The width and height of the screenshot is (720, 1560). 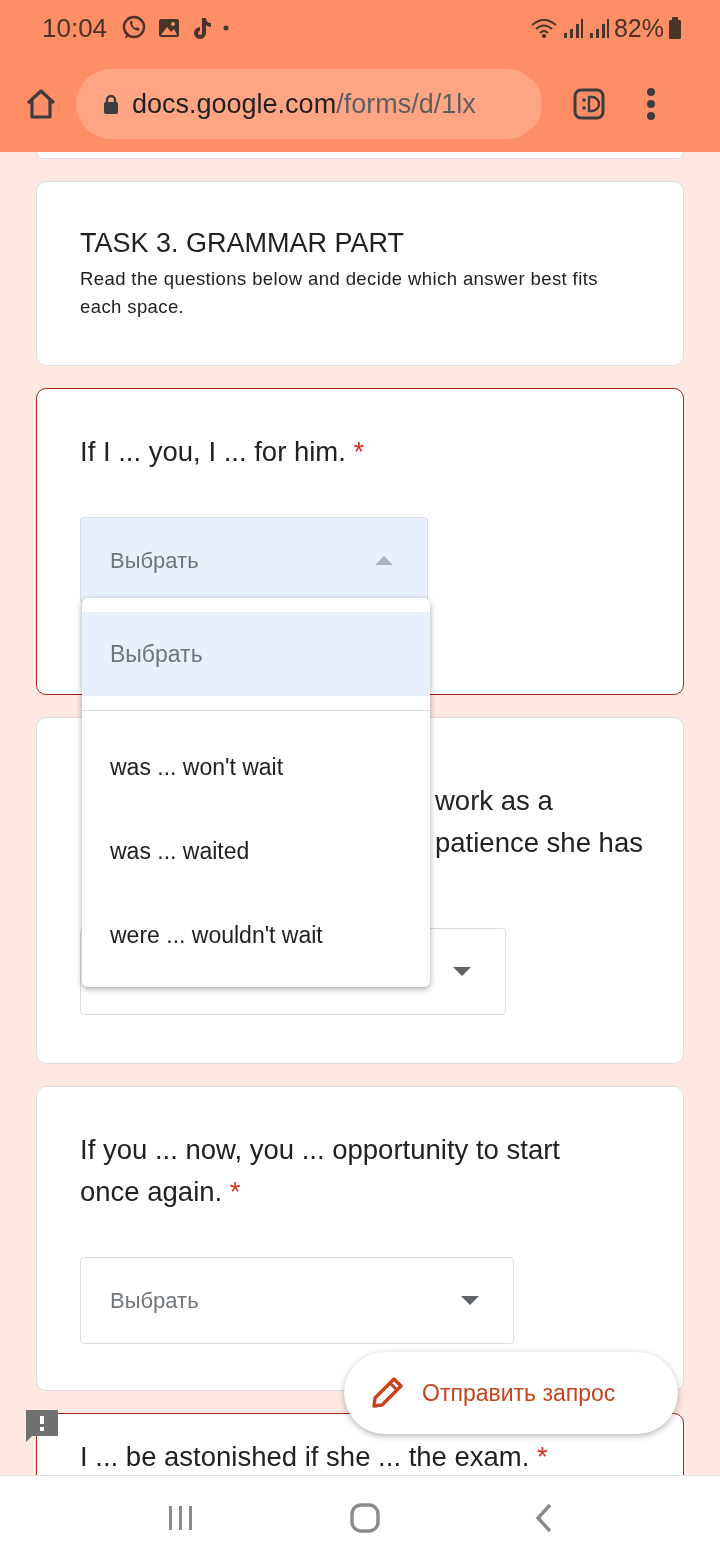 What do you see at coordinates (638, 28) in the screenshot?
I see `battery-percent: 82%` at bounding box center [638, 28].